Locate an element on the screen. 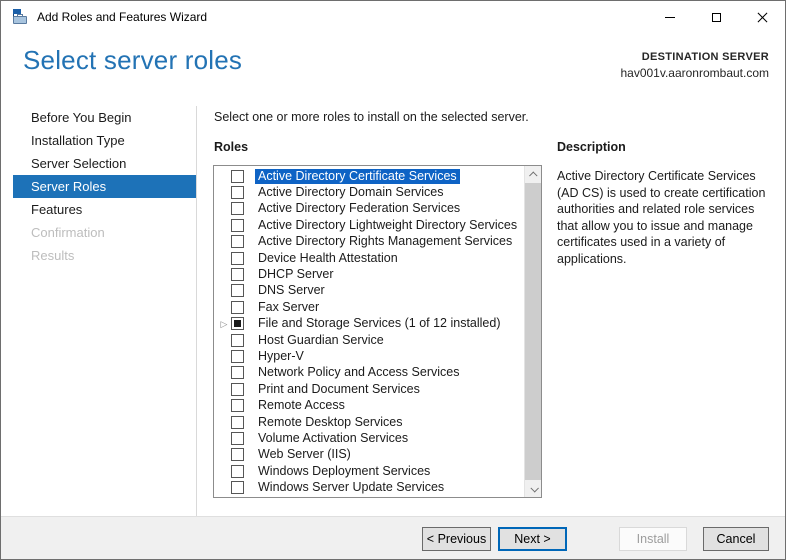  footer-bar: < Previous Next > Install Cancel is located at coordinates (393, 537).